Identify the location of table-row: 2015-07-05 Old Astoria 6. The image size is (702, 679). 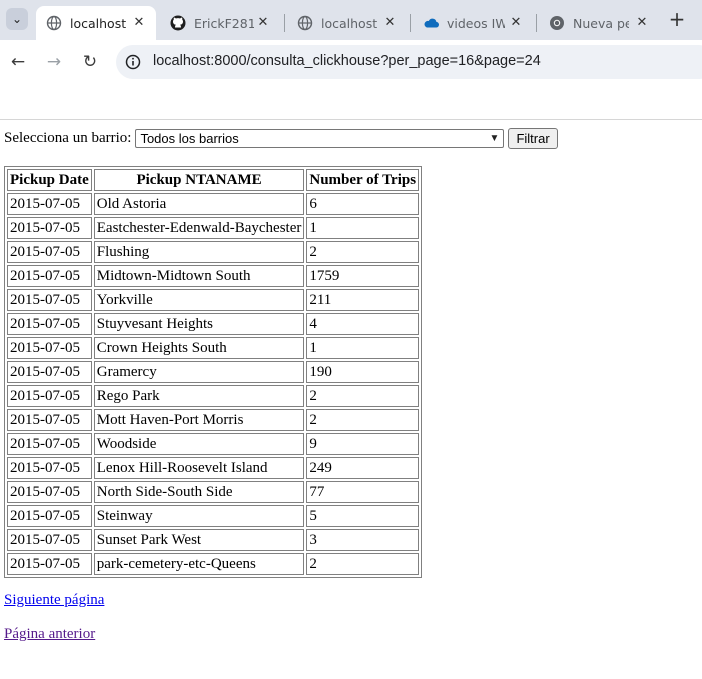
(213, 204).